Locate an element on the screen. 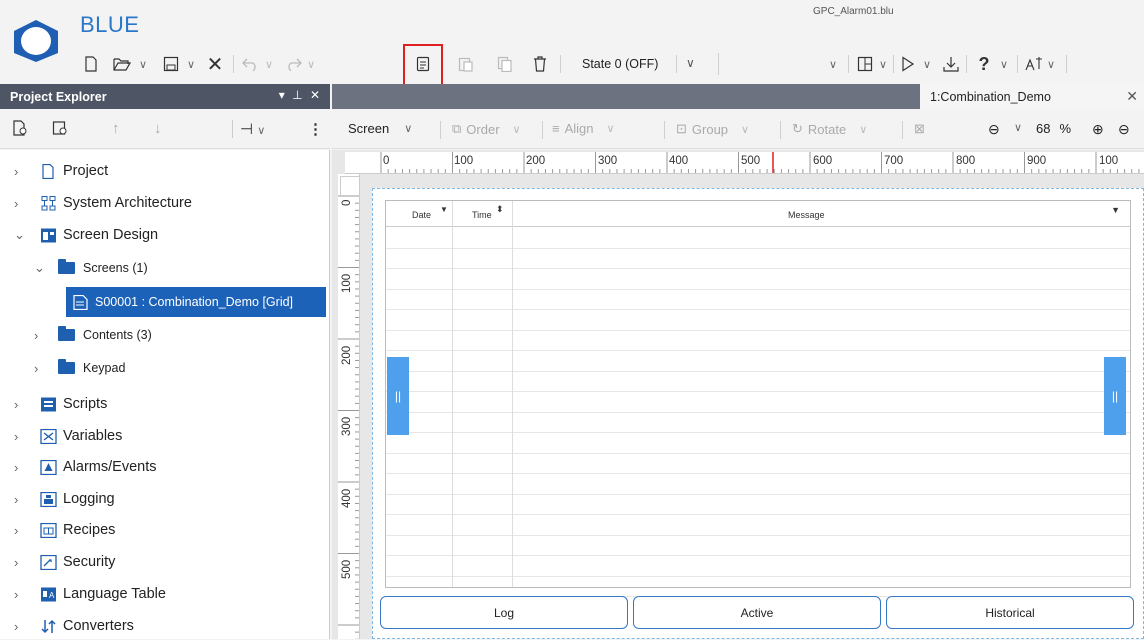 The image size is (1144, 640). tree-item-label: Alarms/Events is located at coordinates (110, 467).